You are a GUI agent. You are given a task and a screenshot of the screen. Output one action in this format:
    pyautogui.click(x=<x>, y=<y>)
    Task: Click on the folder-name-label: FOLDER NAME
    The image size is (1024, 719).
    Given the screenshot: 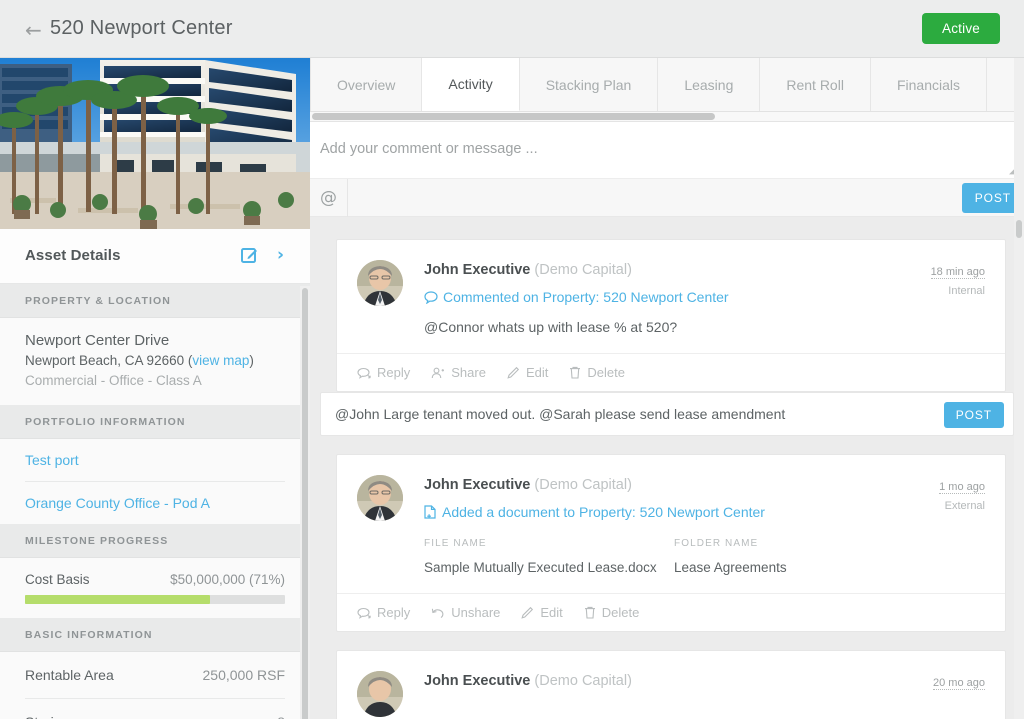 What is the action you would take?
    pyautogui.click(x=716, y=543)
    